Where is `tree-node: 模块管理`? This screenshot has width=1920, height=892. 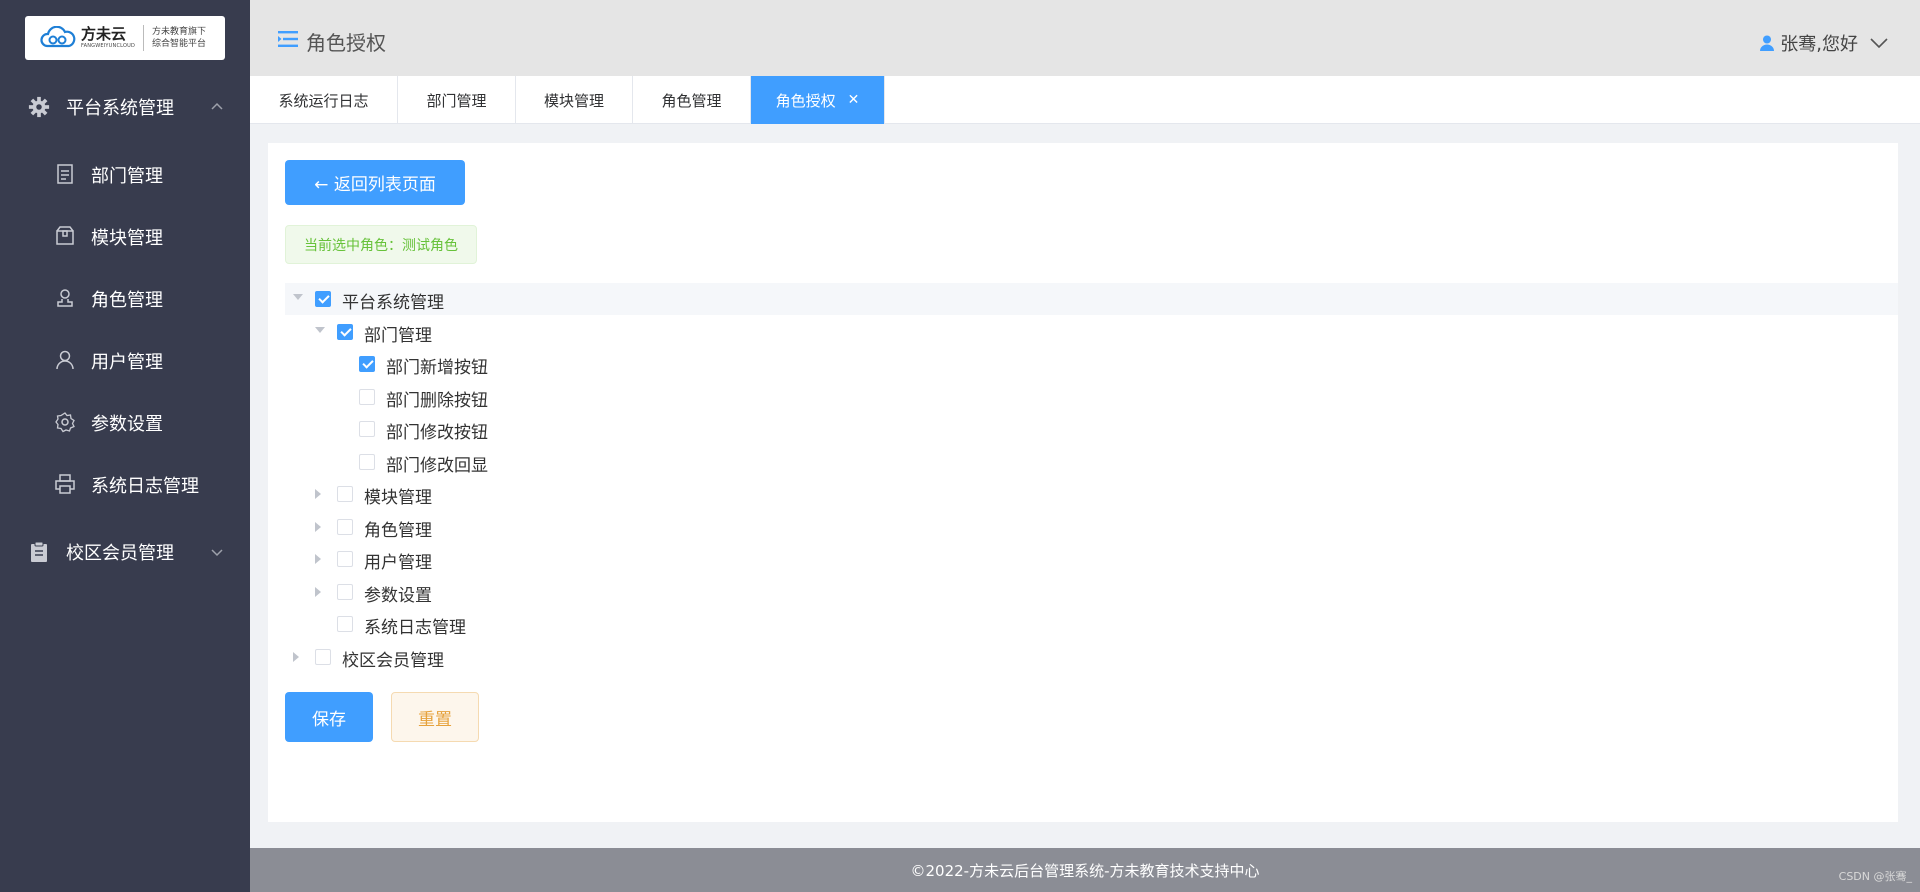 tree-node: 模块管理 is located at coordinates (1091, 494).